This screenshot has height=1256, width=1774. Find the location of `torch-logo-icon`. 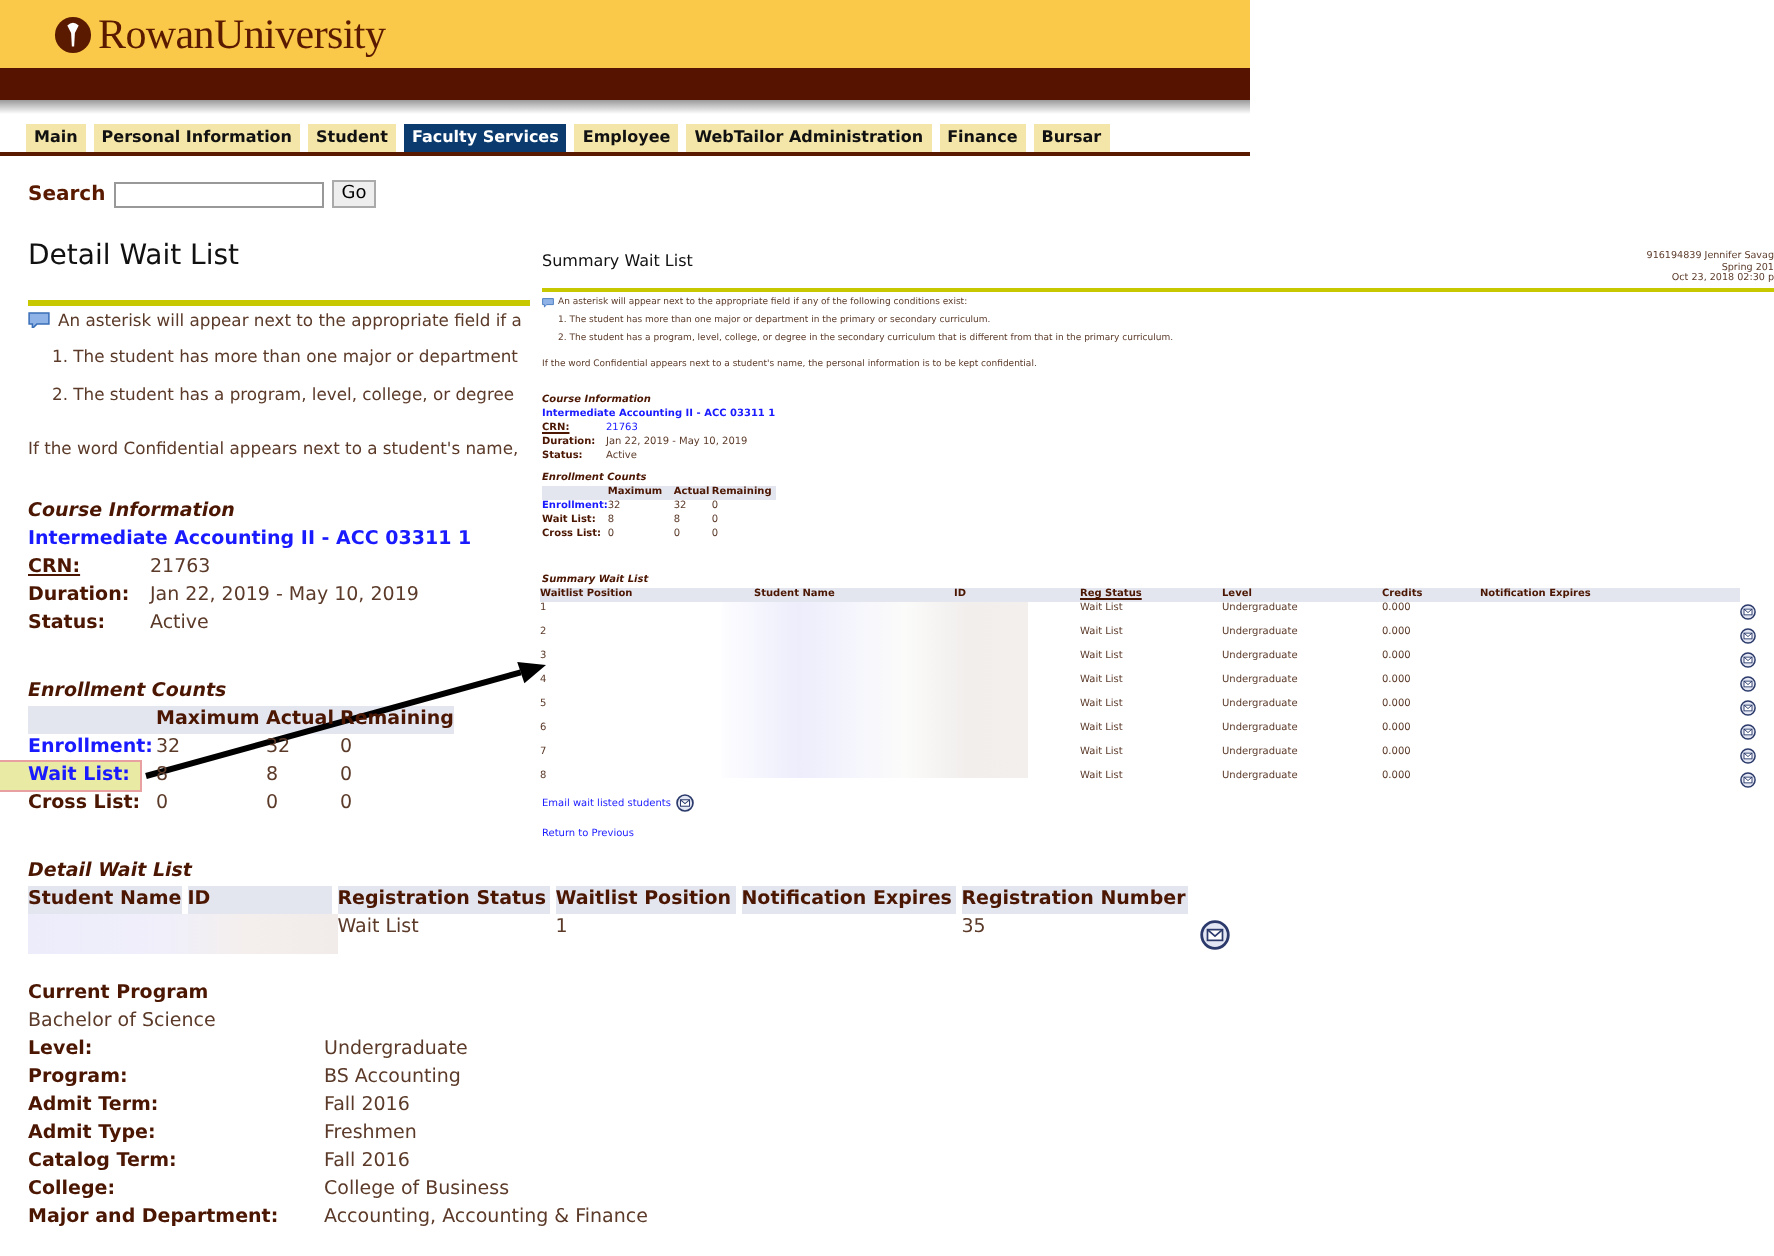

torch-logo-icon is located at coordinates (73, 34).